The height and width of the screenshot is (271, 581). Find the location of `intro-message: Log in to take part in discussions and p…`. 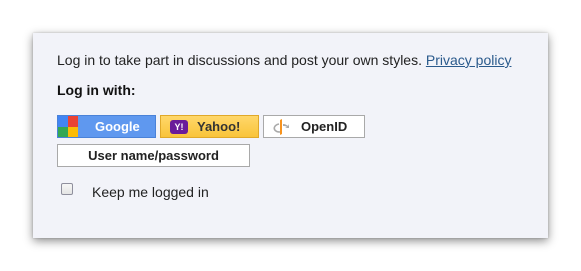

intro-message: Log in to take part in discussions and p… is located at coordinates (239, 60).